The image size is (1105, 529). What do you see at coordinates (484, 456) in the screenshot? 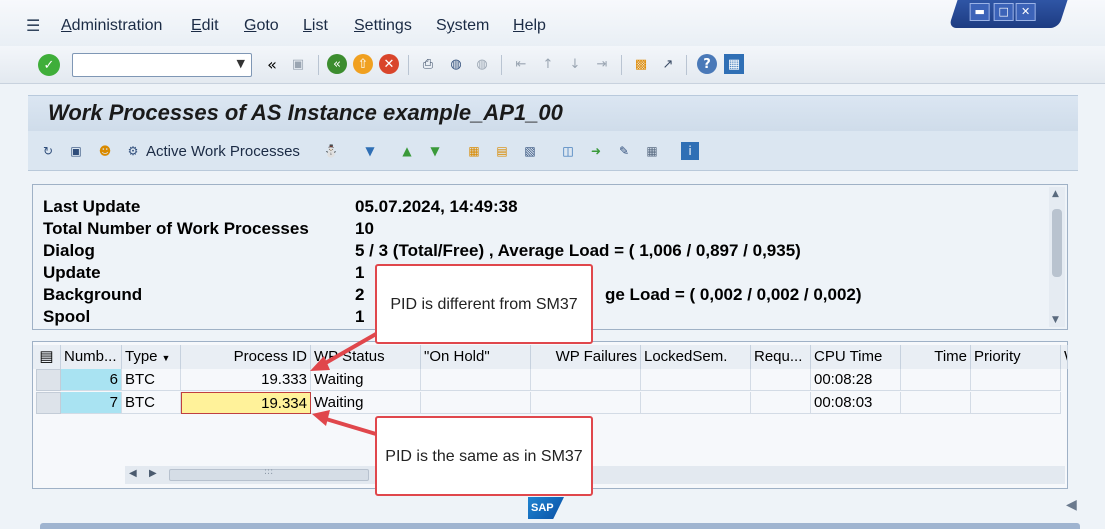
I see `callout-bottom: PID is the same as in SM37` at bounding box center [484, 456].